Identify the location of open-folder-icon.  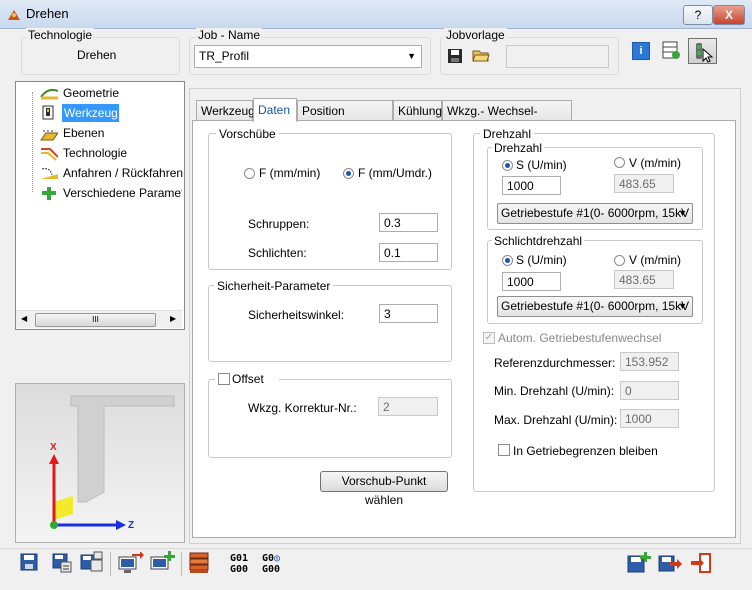
(481, 56).